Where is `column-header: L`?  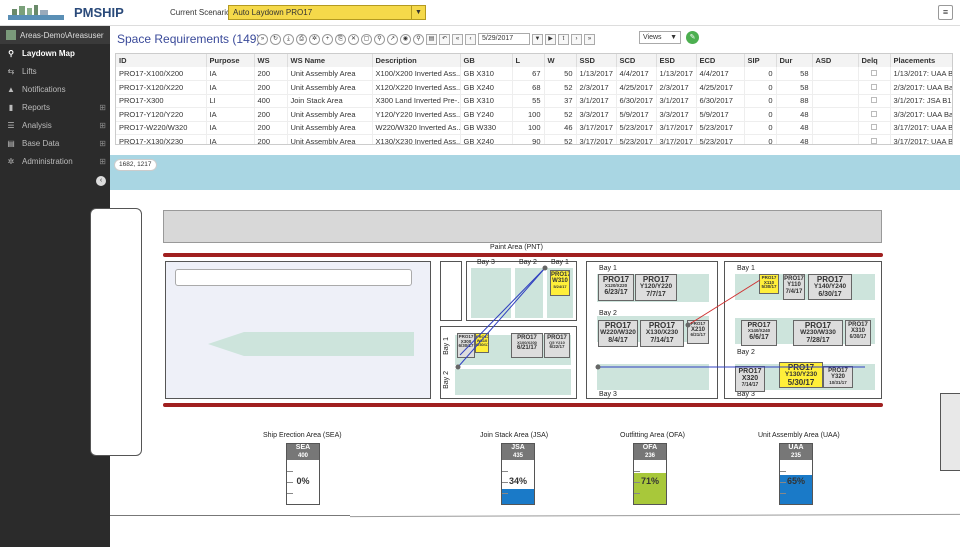
column-header: L is located at coordinates (528, 60).